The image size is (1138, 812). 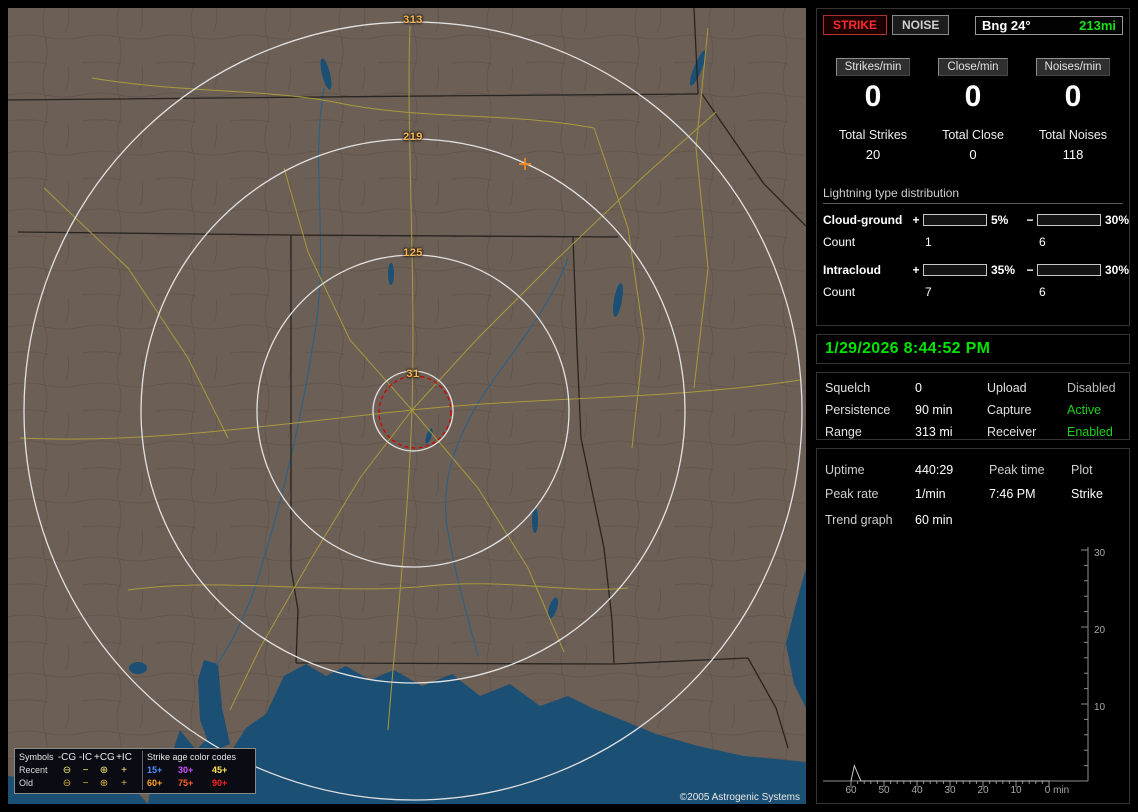 What do you see at coordinates (220, 783) in the screenshot?
I see `age-90: 90+` at bounding box center [220, 783].